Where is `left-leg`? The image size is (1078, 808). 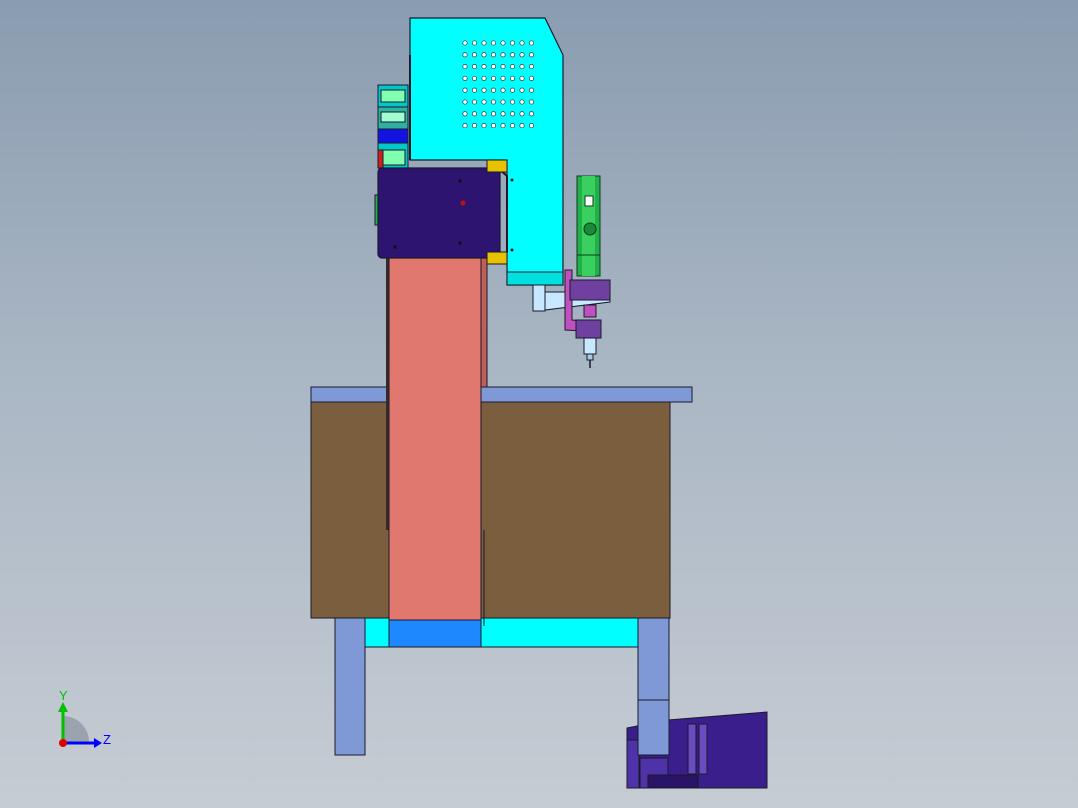 left-leg is located at coordinates (350, 686).